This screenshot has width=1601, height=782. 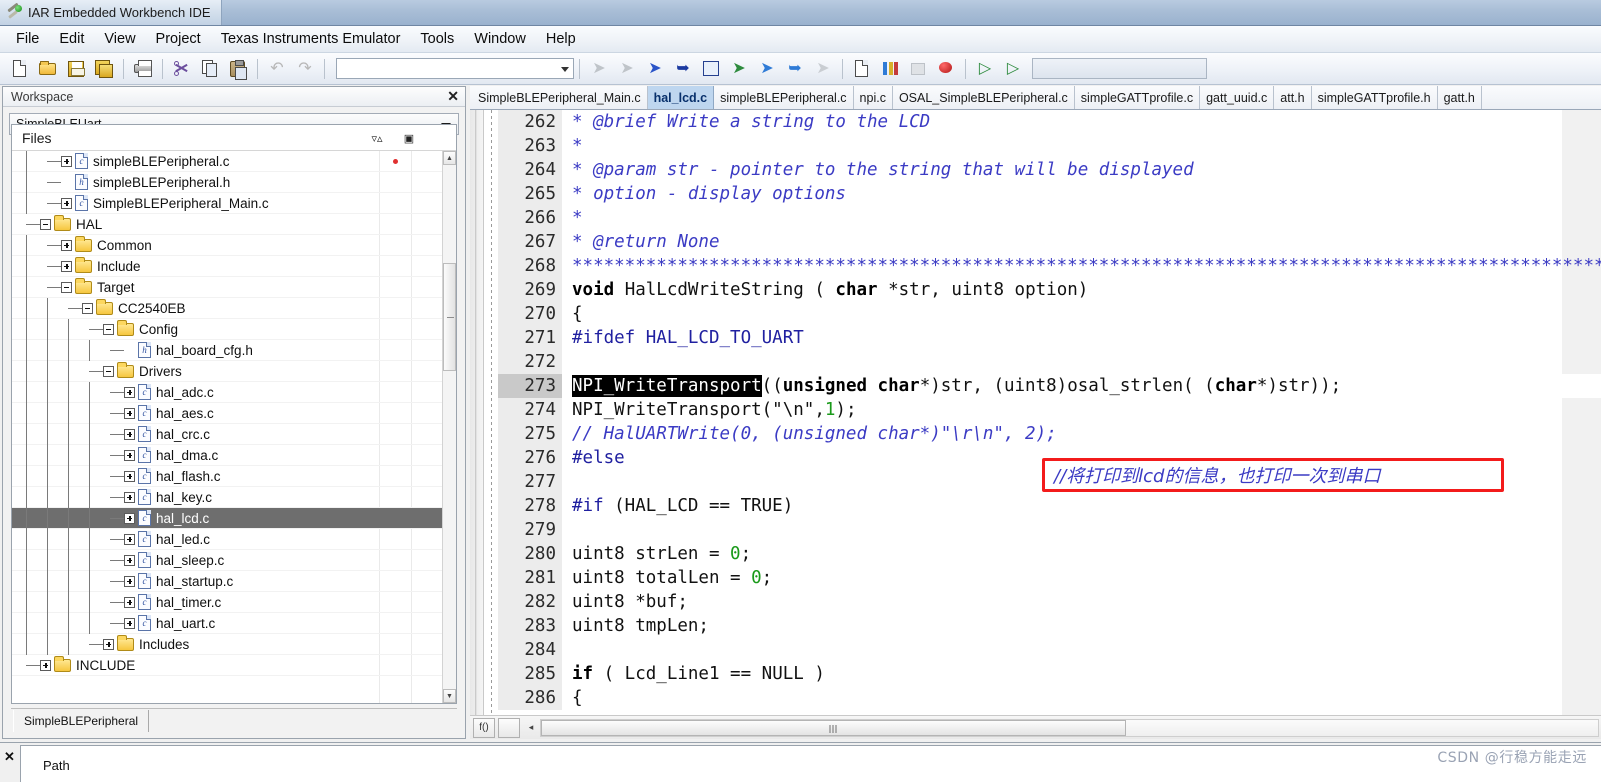 What do you see at coordinates (1049, 314) in the screenshot?
I see `code-line: 270 {` at bounding box center [1049, 314].